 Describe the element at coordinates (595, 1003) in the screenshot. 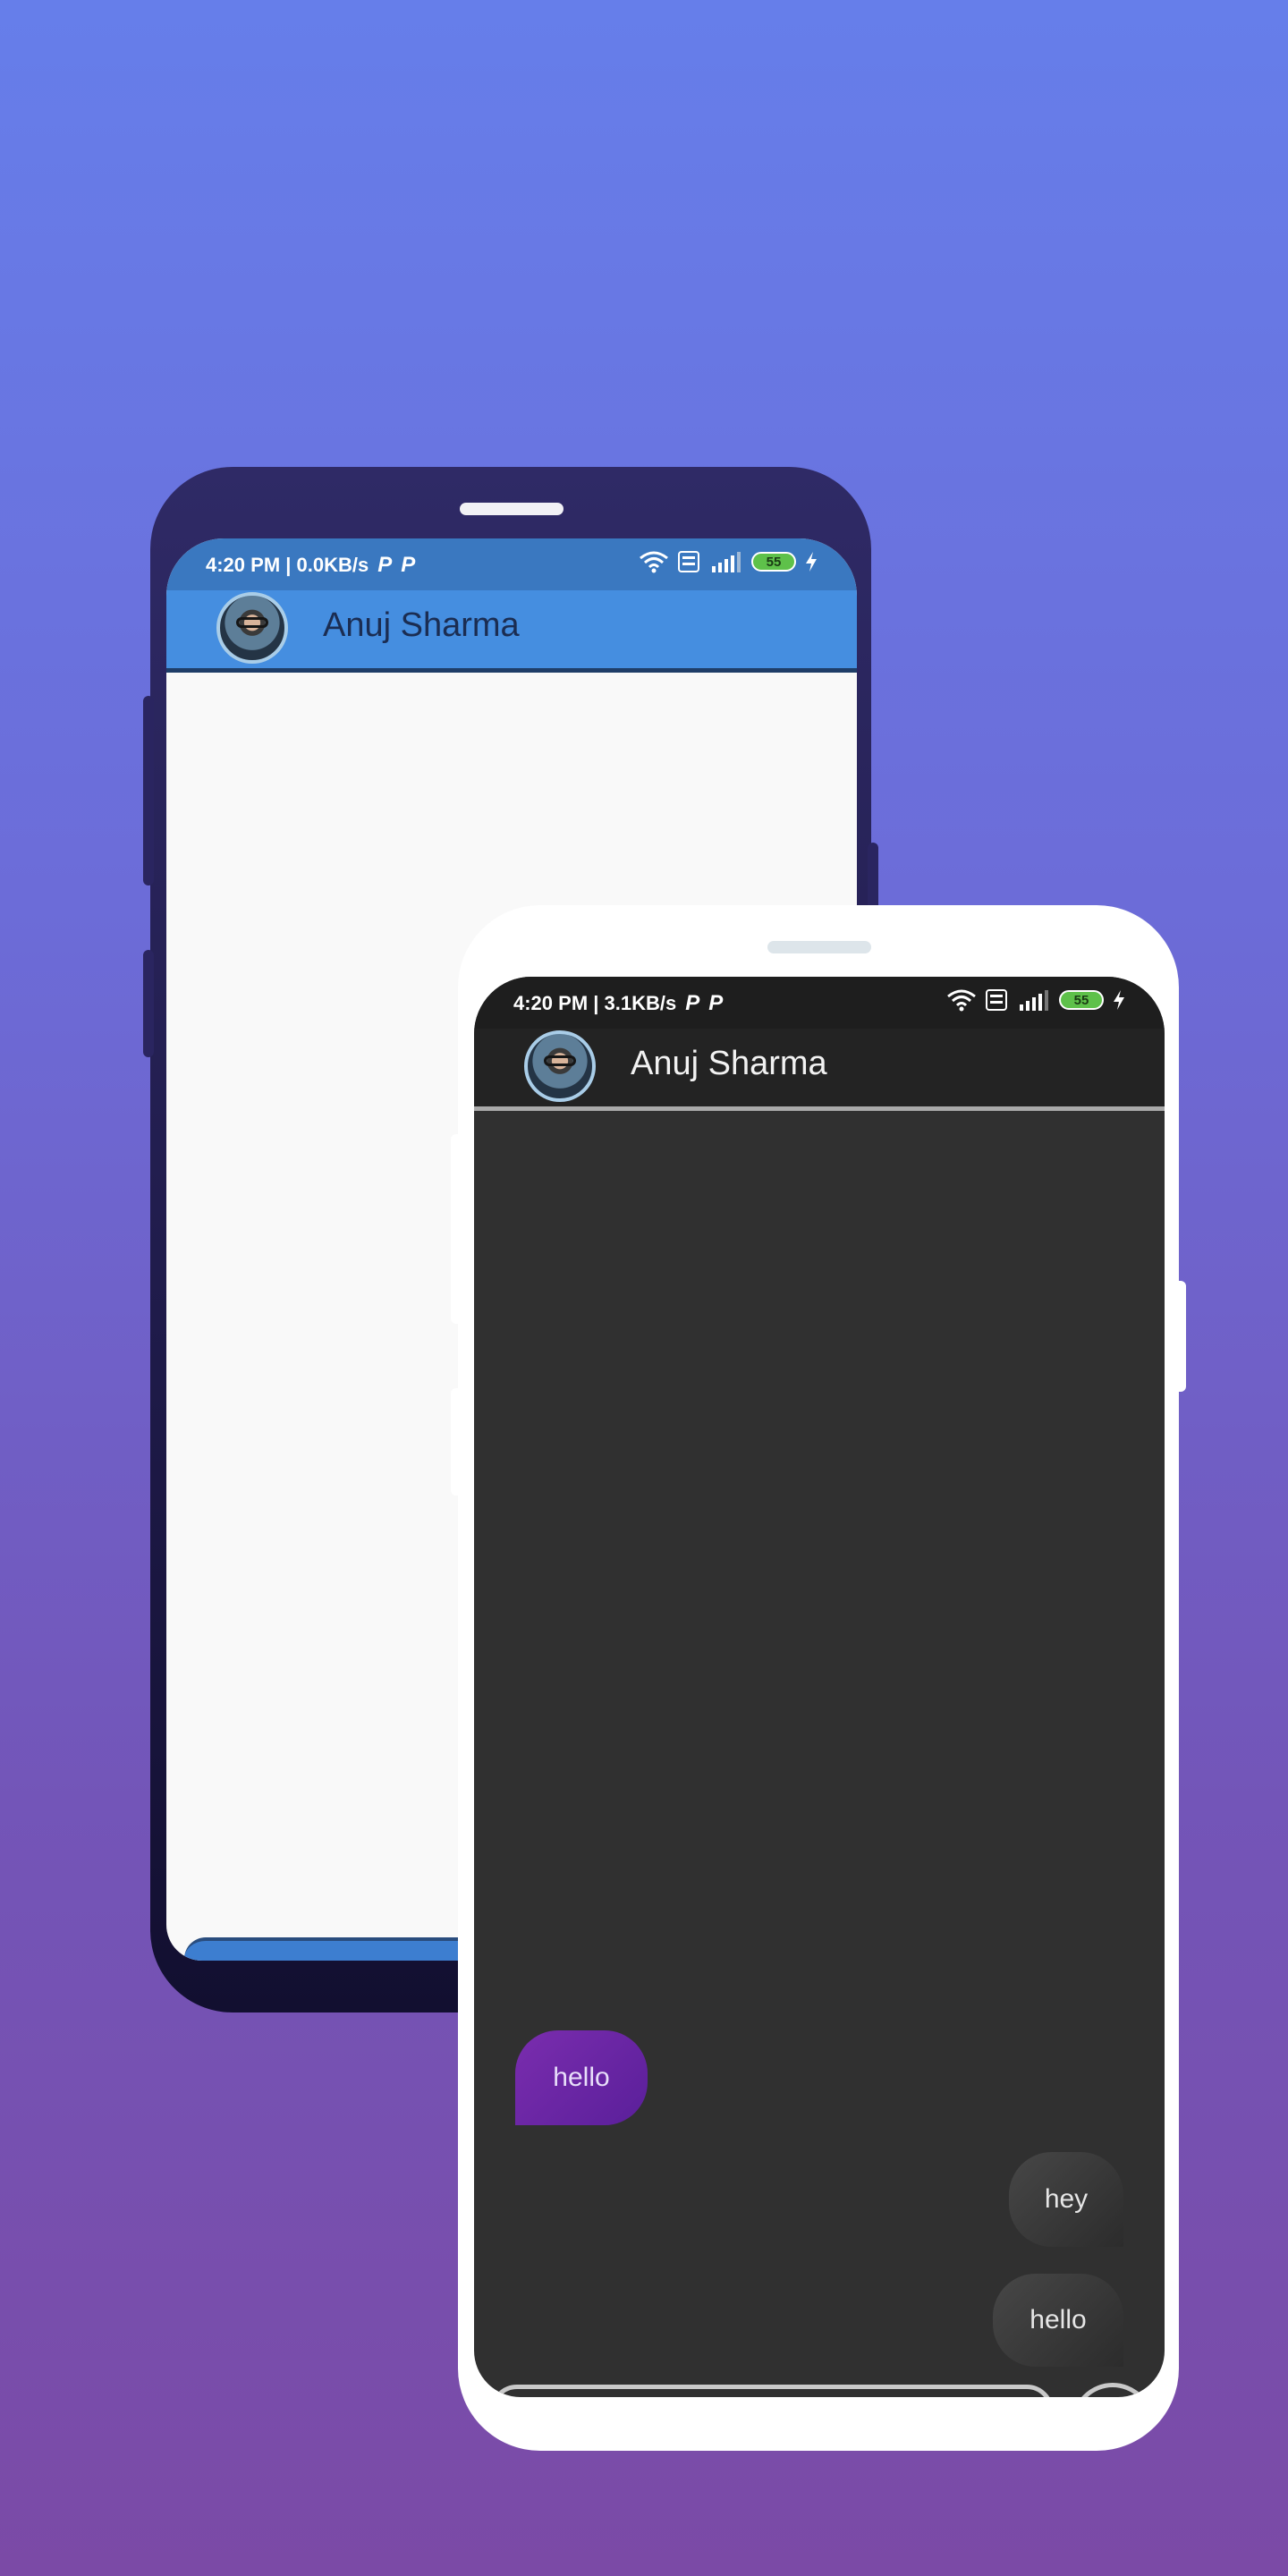

I see `status-time: 4:20 PM | 3.1KB/s` at that location.